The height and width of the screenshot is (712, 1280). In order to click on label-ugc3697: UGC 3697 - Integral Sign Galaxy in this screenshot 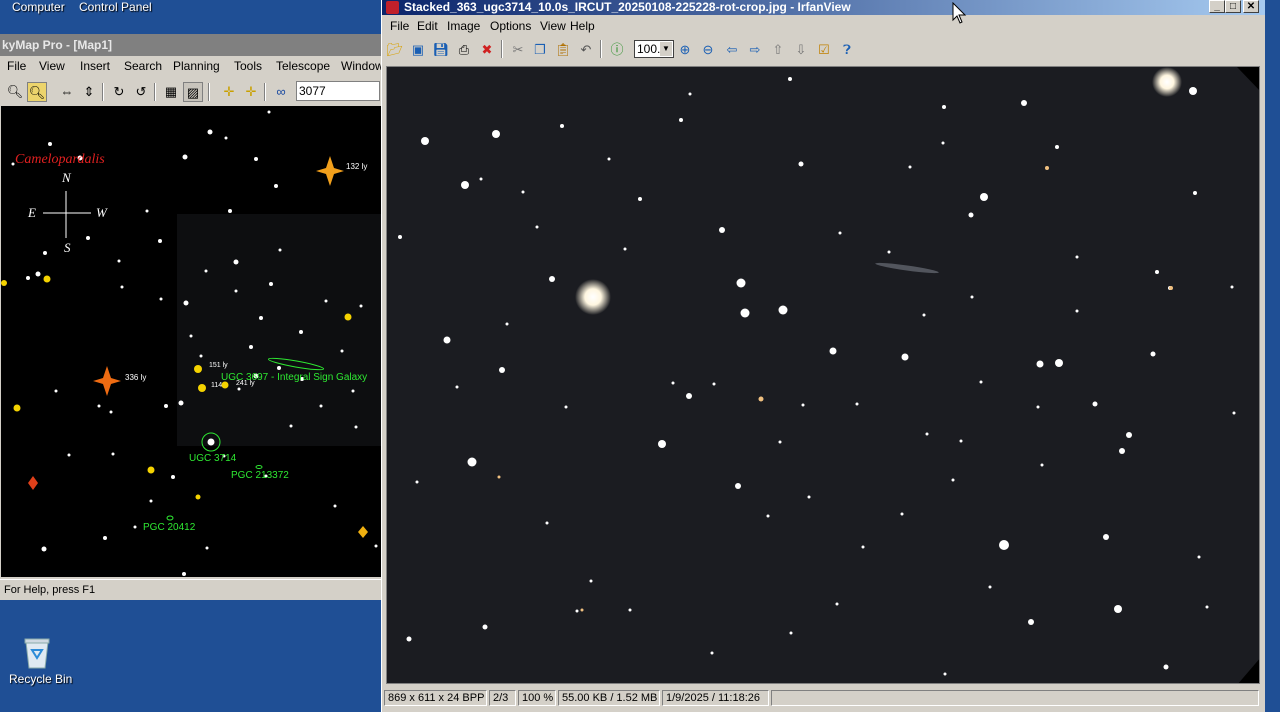, I will do `click(294, 377)`.